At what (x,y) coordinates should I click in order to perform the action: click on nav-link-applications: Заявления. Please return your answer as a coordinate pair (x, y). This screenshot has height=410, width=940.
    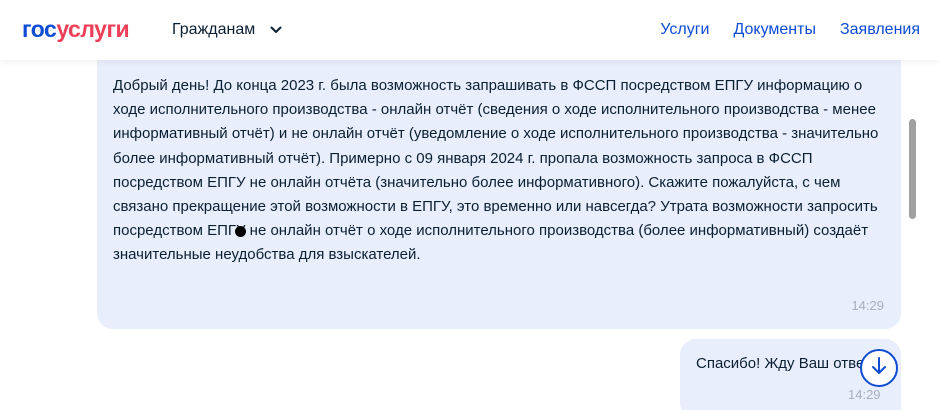
    Looking at the image, I should click on (880, 29).